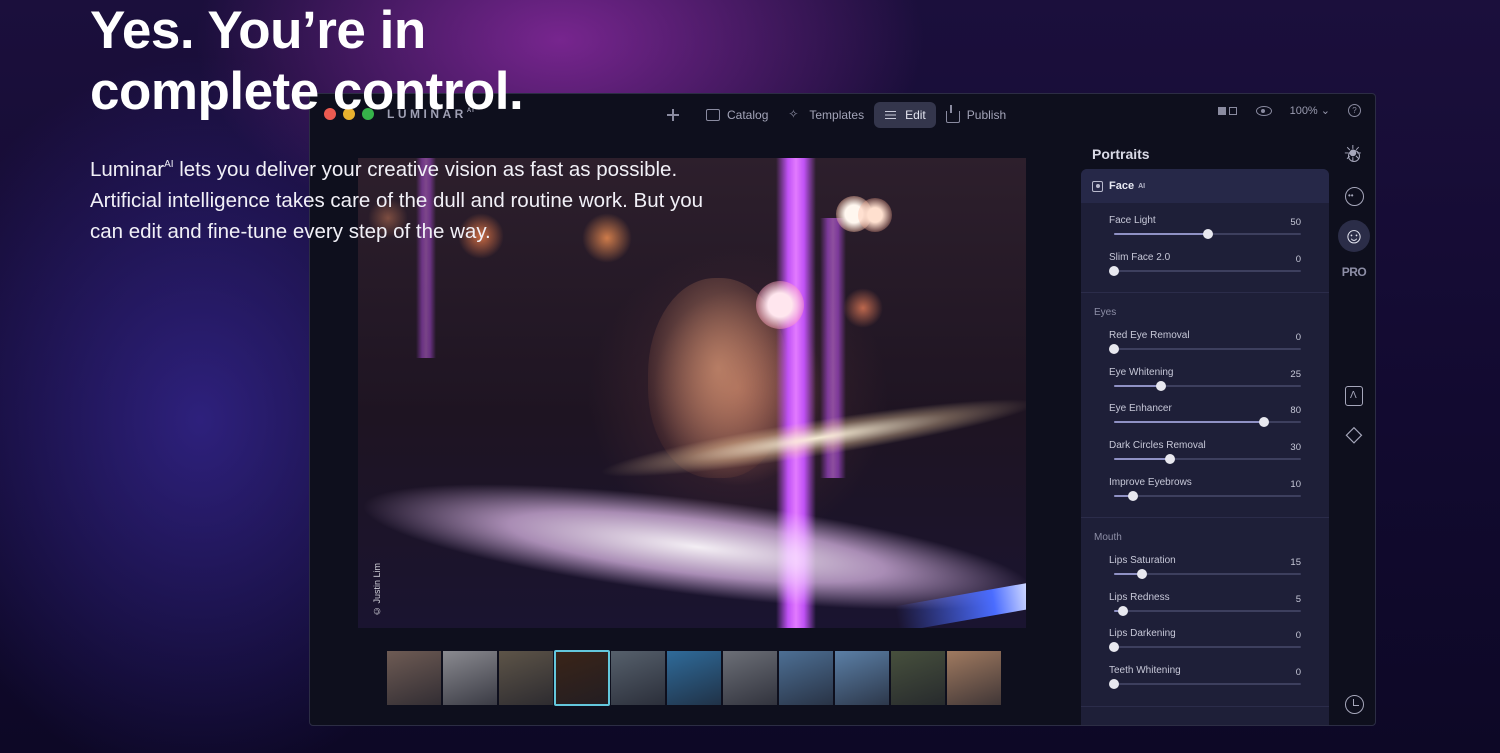 The image size is (1500, 753). Describe the element at coordinates (891, 115) in the screenshot. I see `sliders-icon` at that location.